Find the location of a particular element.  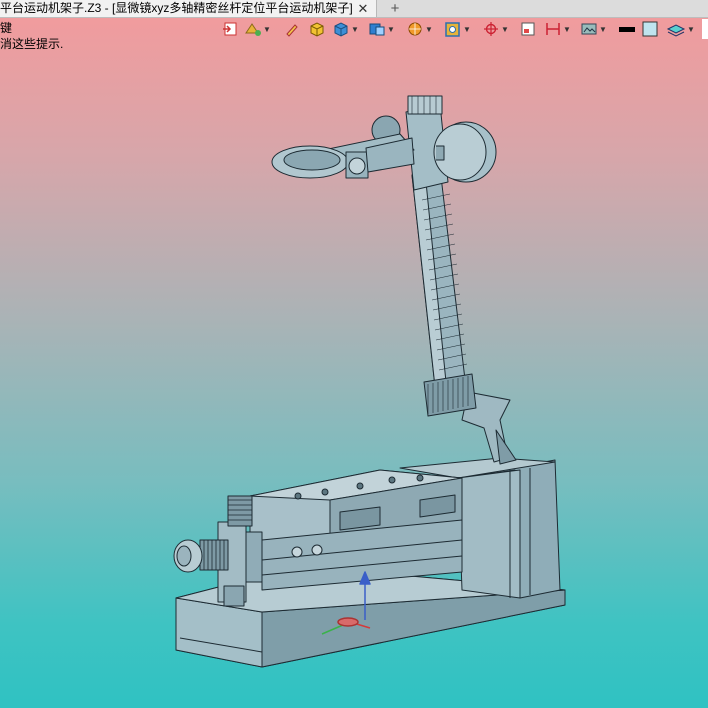

shaded-box-icon is located at coordinates (317, 29).